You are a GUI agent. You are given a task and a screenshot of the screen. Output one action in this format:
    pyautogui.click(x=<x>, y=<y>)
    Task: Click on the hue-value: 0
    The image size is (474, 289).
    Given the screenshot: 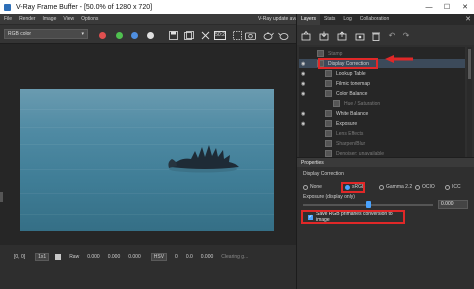 What is the action you would take?
    pyautogui.click(x=176, y=257)
    